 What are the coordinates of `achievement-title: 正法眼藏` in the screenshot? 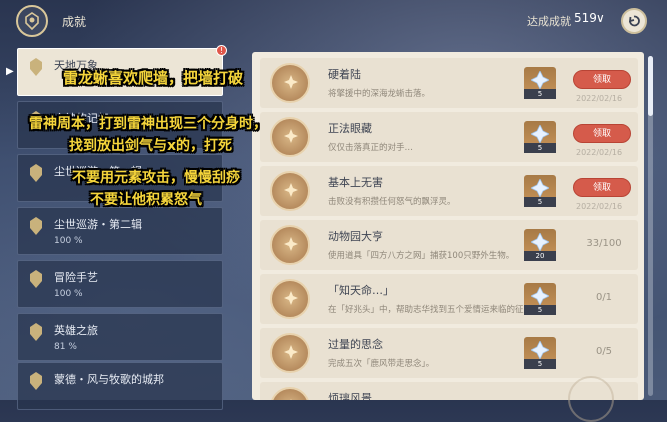 It's located at (350, 128).